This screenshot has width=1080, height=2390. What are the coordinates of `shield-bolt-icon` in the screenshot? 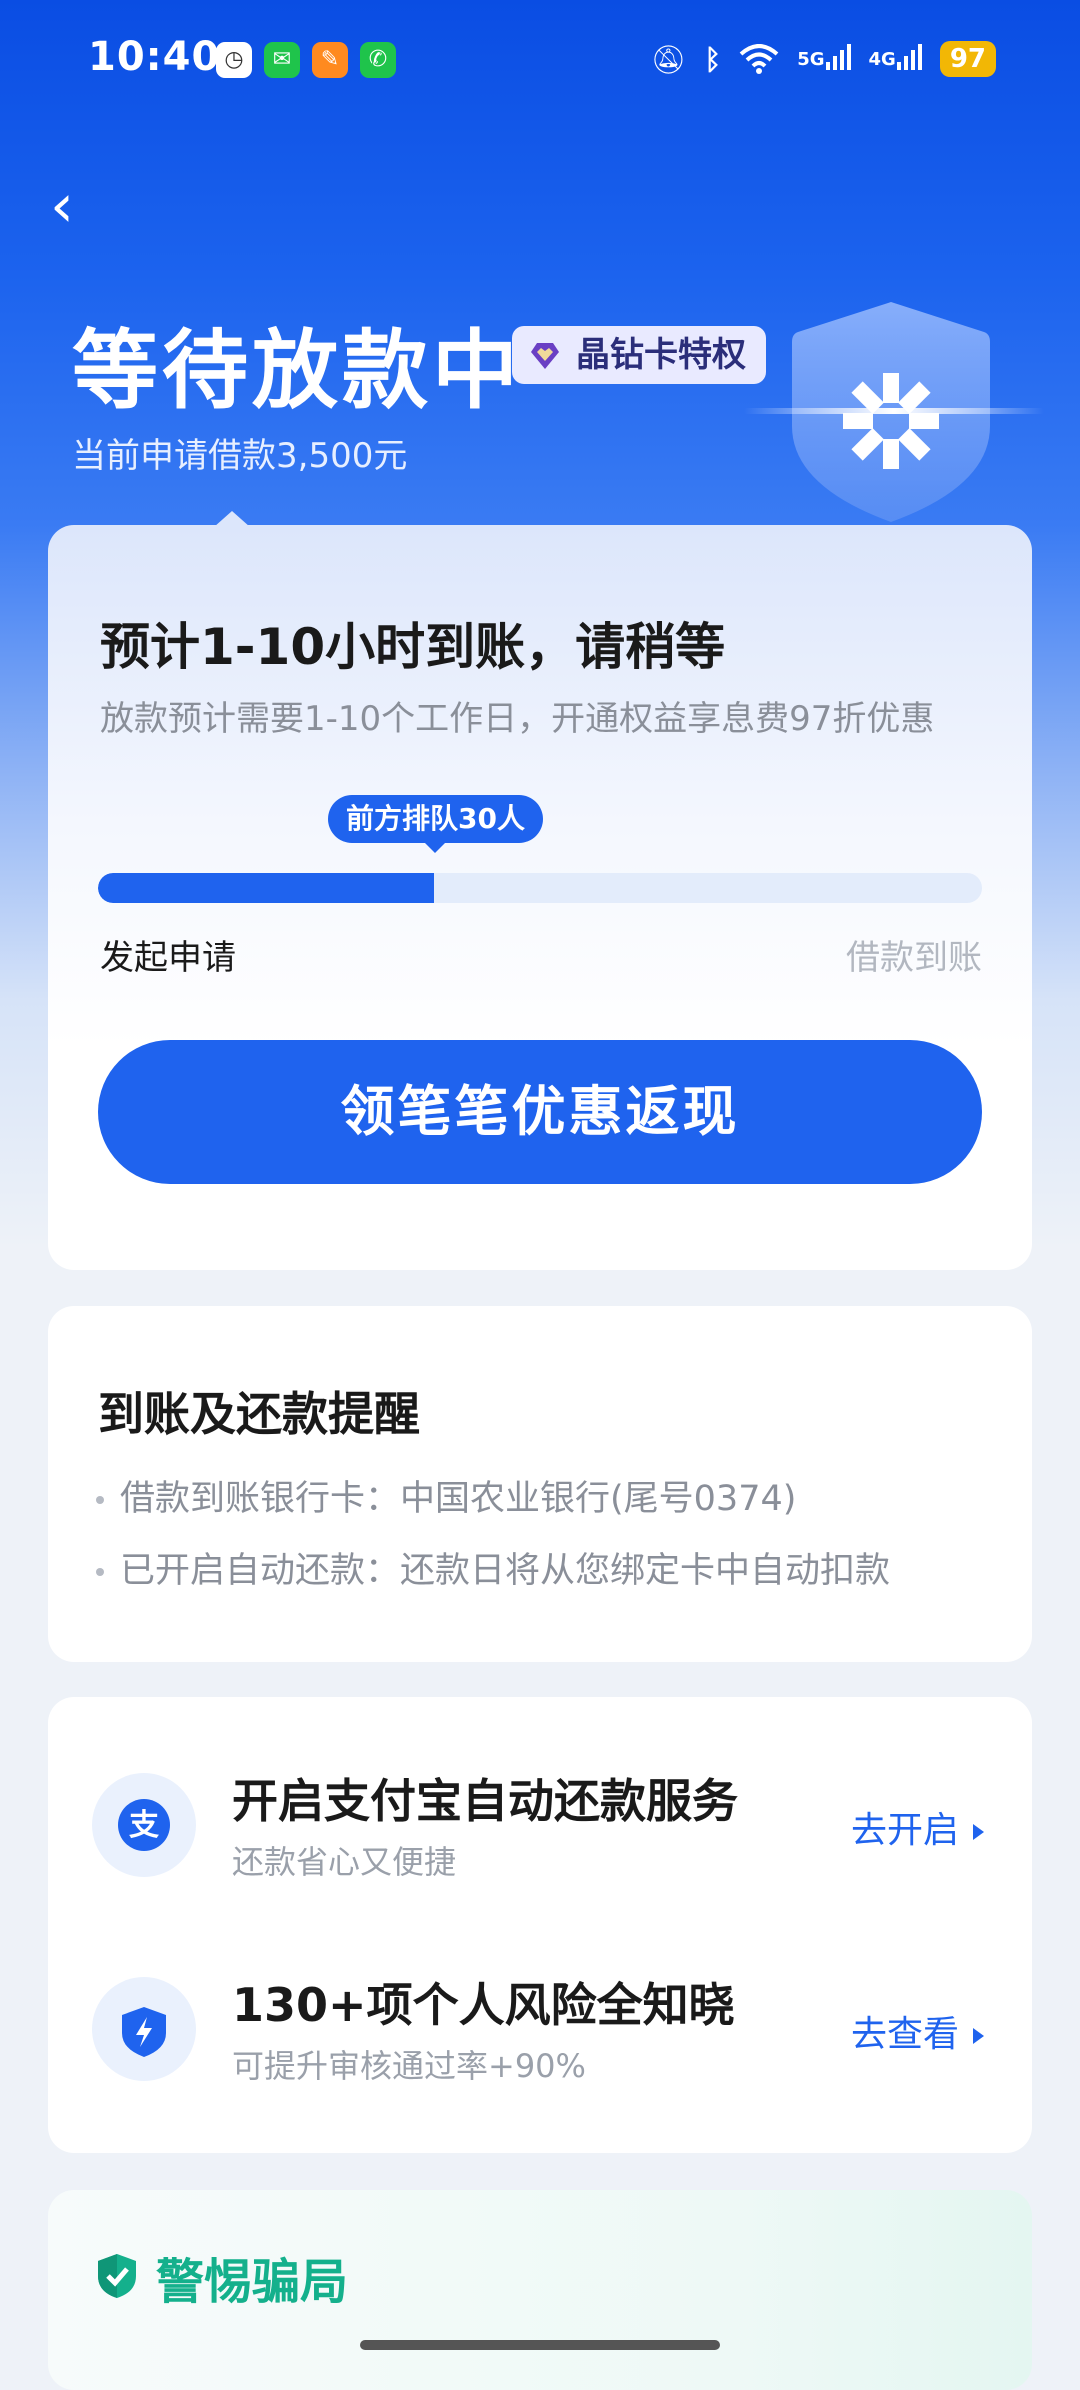 It's located at (144, 2029).